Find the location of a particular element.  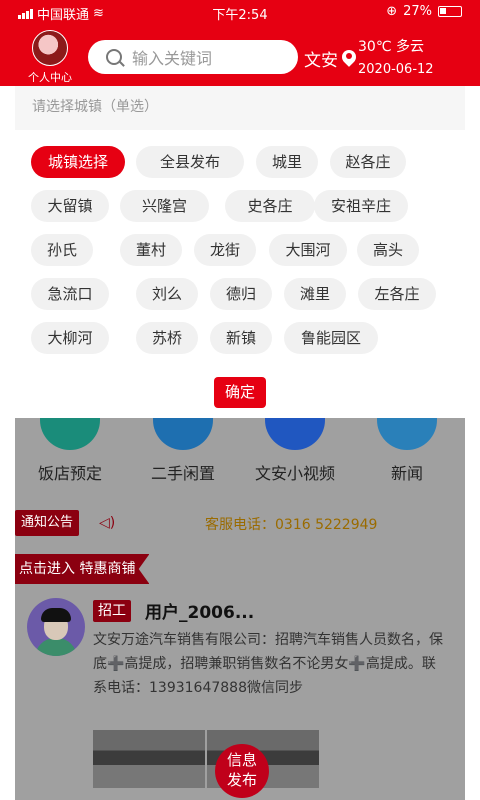

town-chip: 刘么 is located at coordinates (167, 294).